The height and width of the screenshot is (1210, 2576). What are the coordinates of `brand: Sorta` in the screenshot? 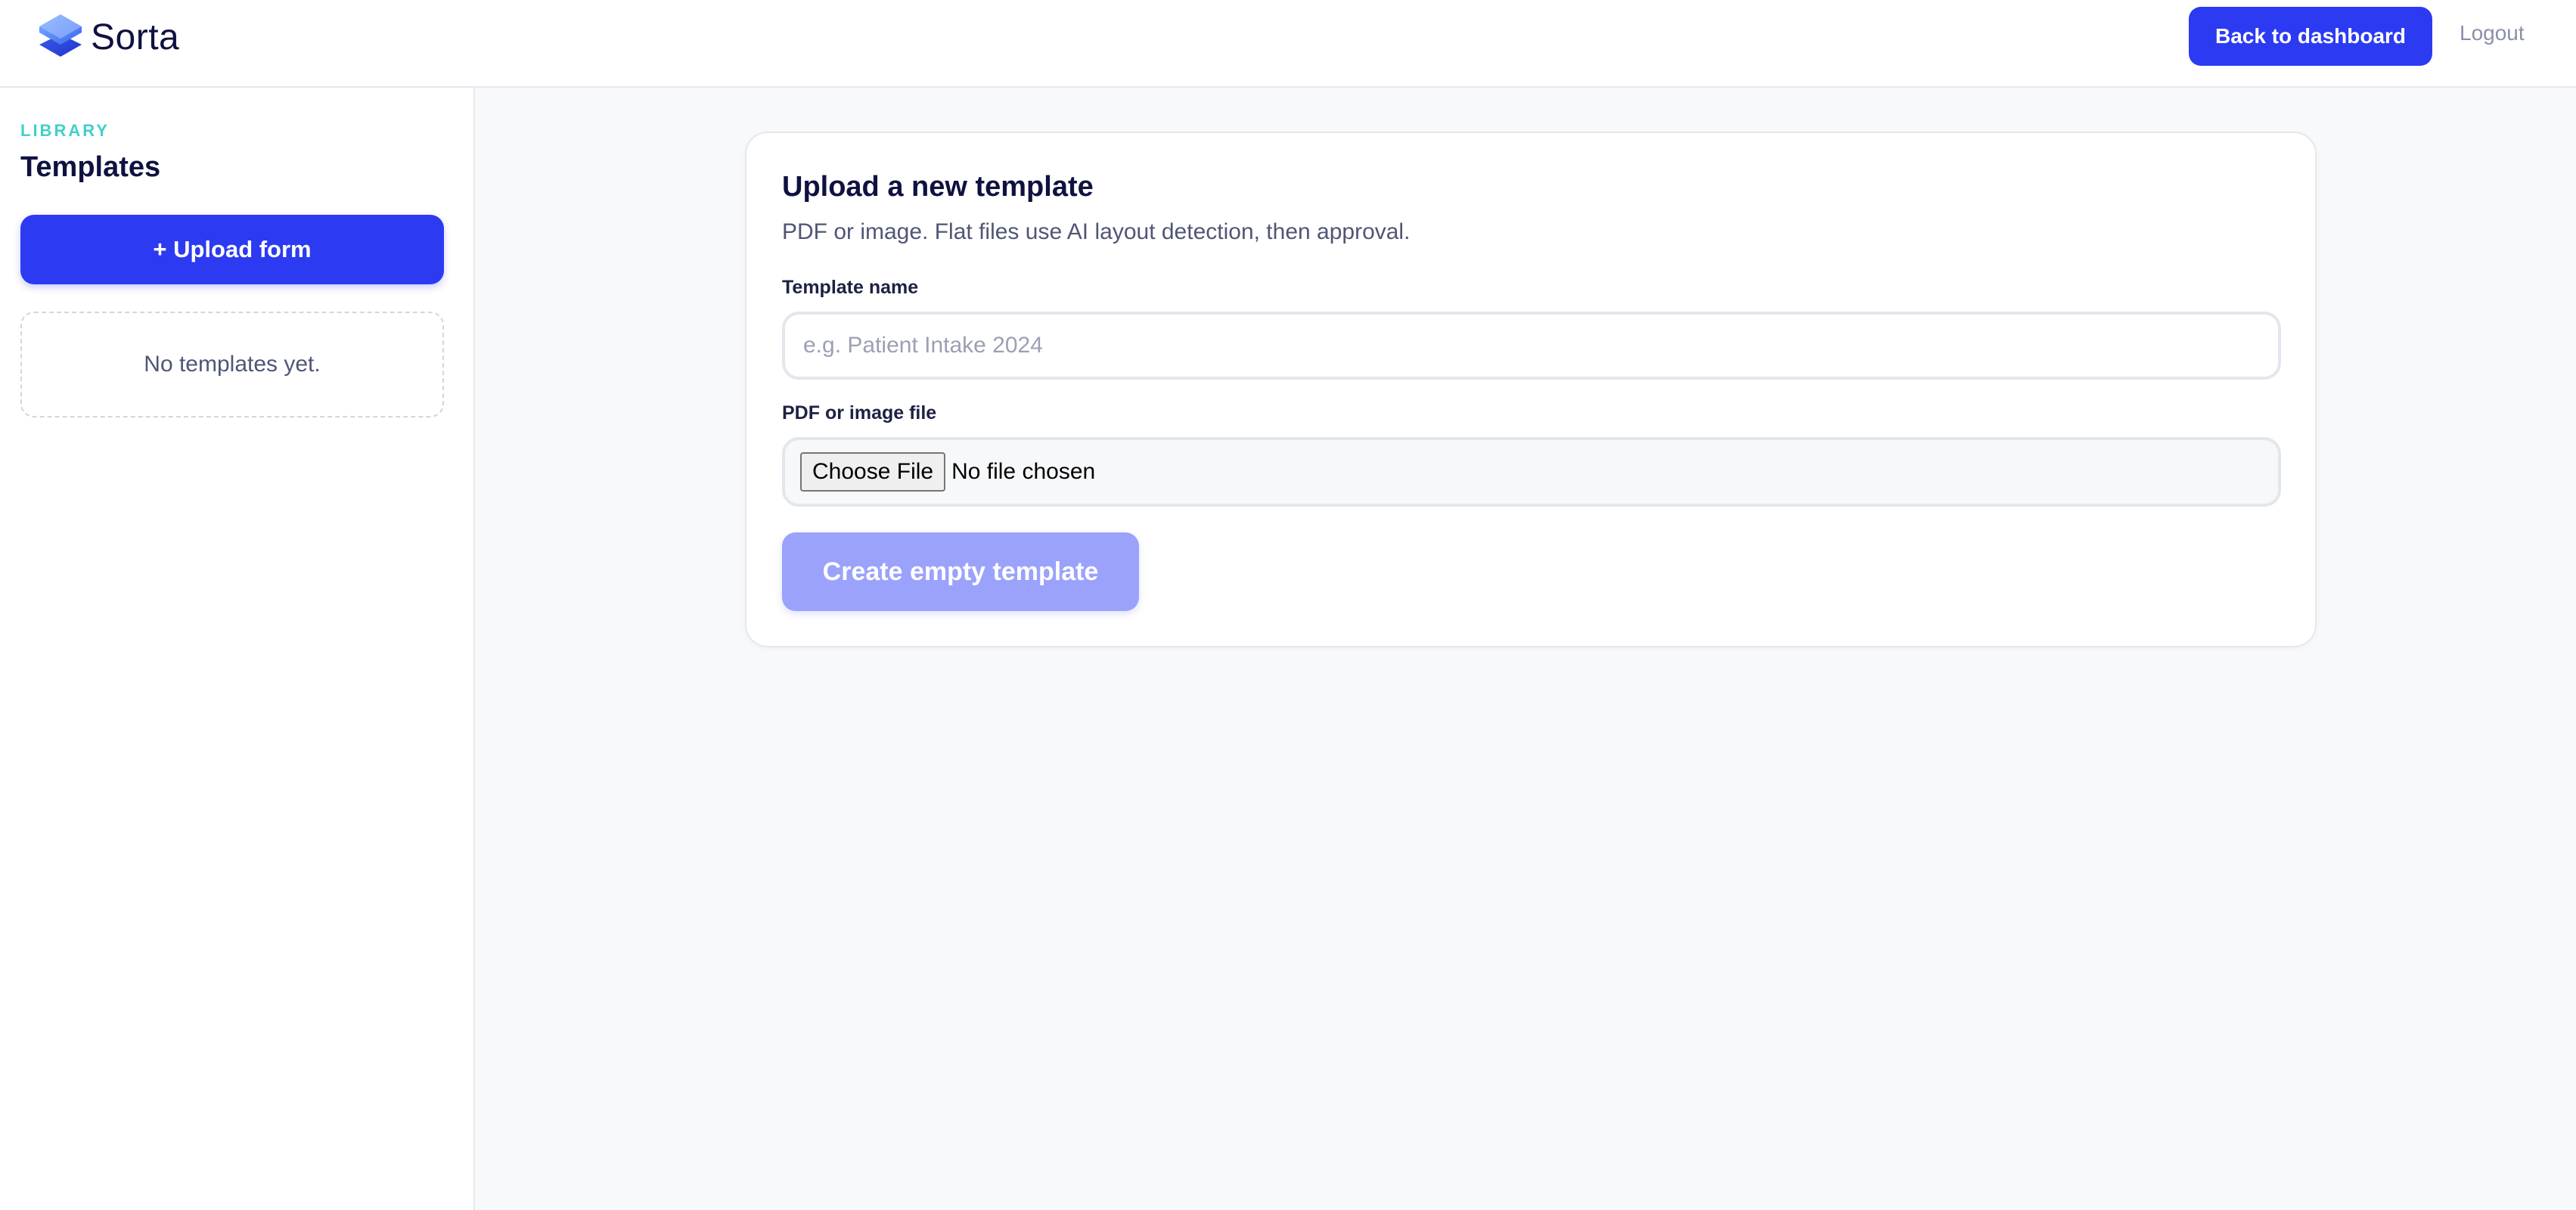 It's located at (107, 37).